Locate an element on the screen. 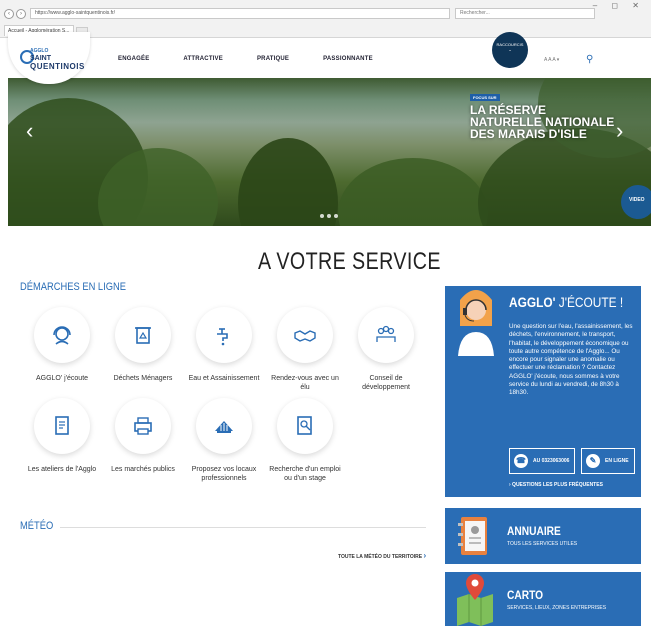 This screenshot has height=626, width=651. building-icon is located at coordinates (224, 427).